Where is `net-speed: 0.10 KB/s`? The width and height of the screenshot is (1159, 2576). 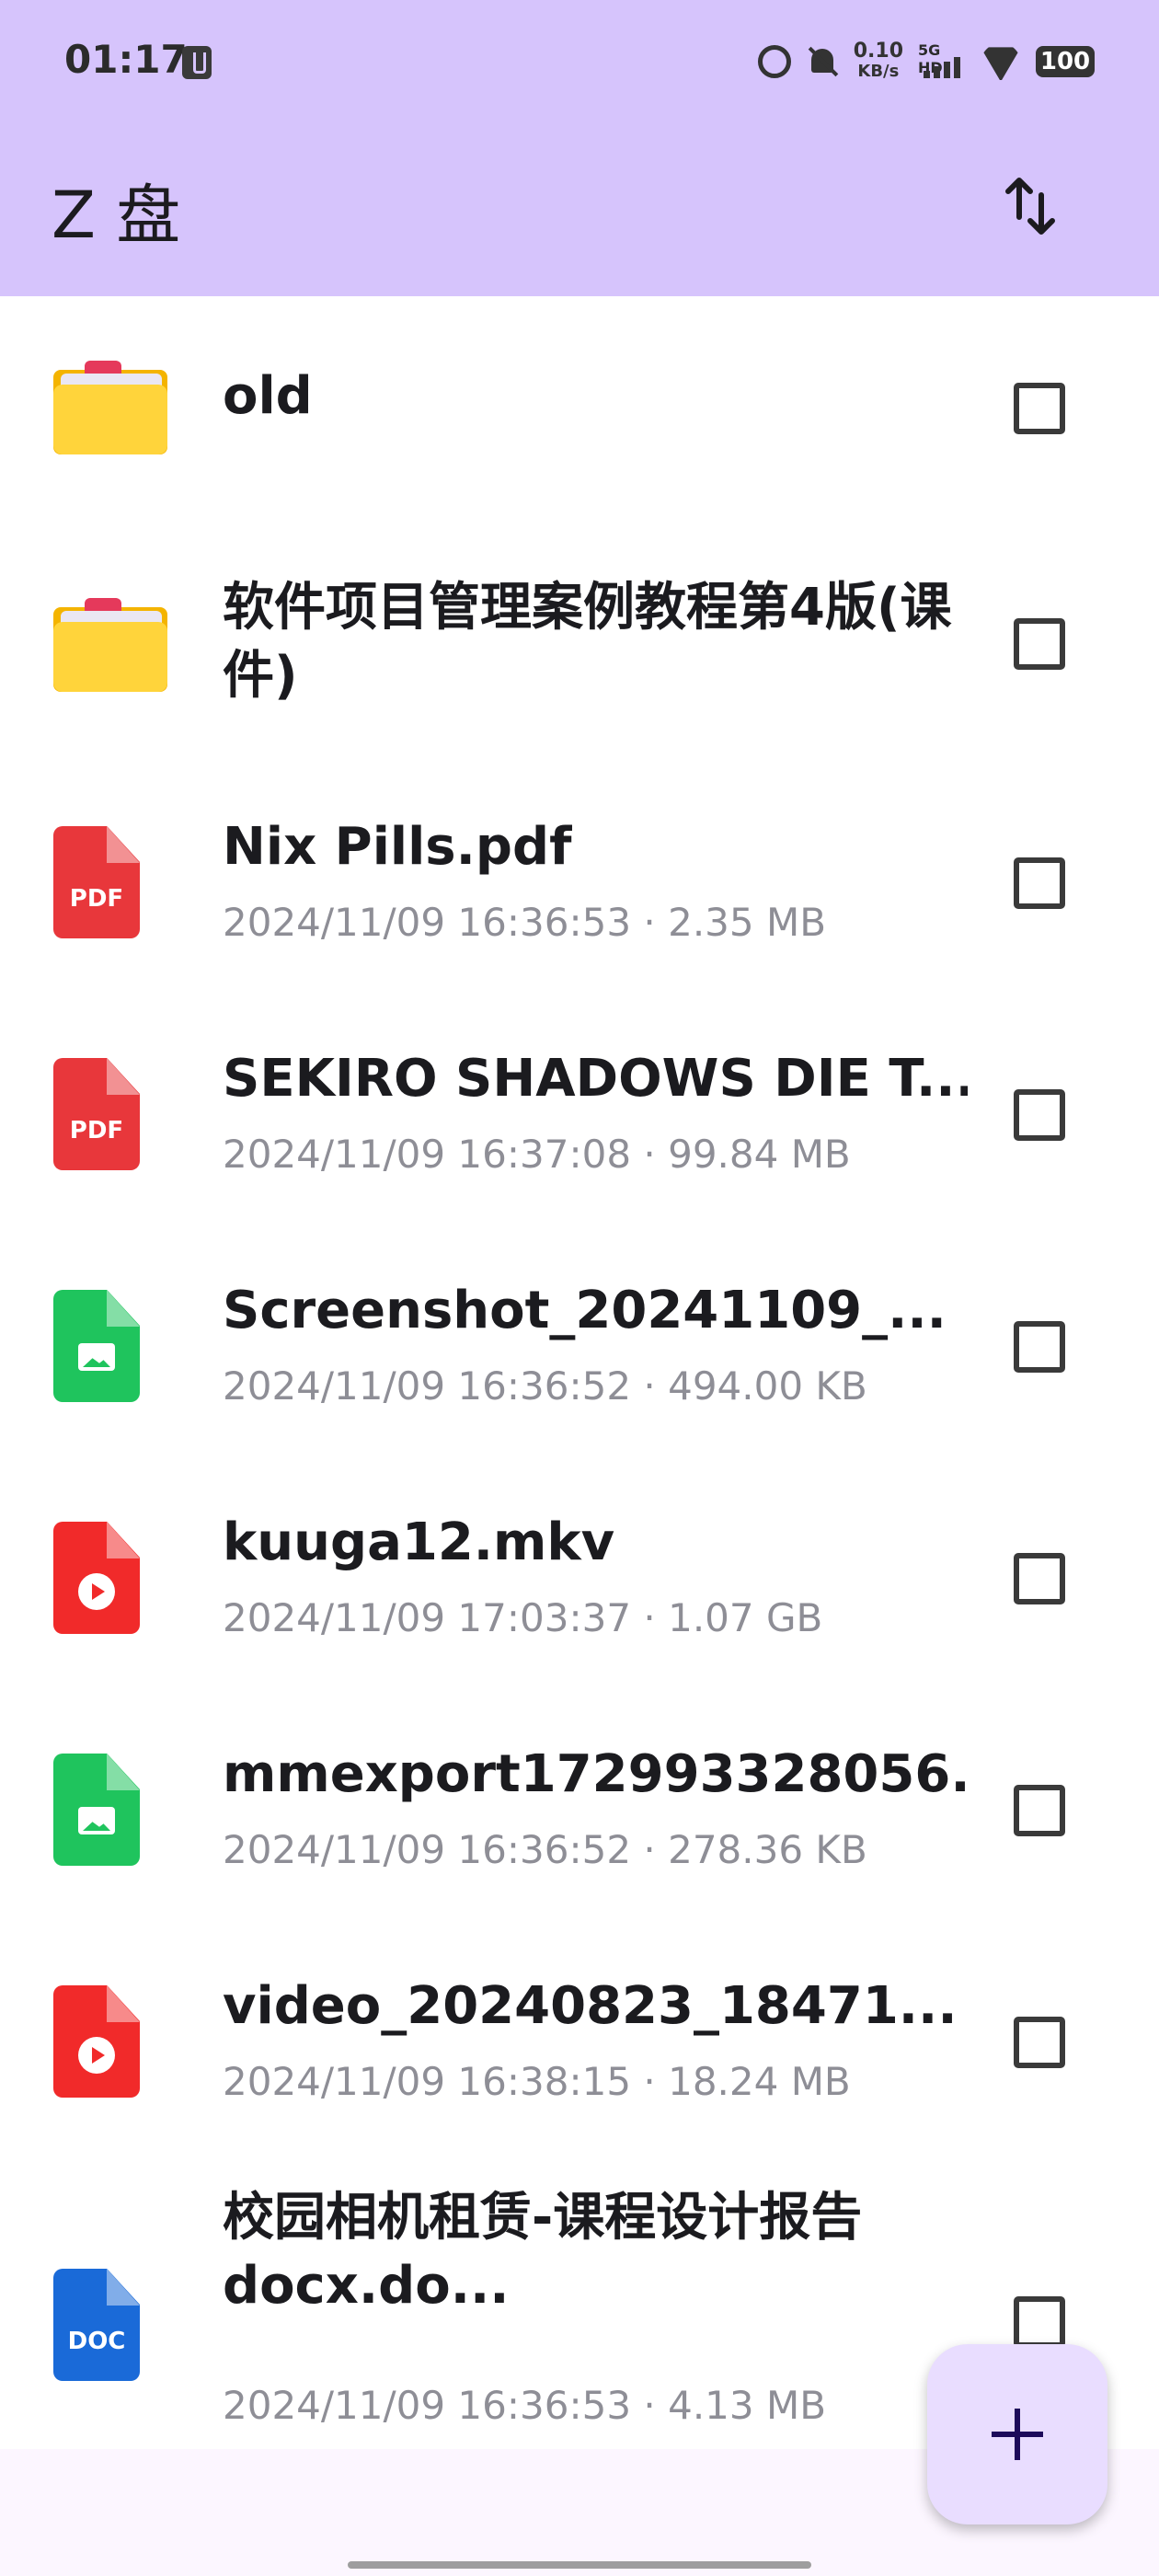 net-speed: 0.10 KB/s is located at coordinates (878, 61).